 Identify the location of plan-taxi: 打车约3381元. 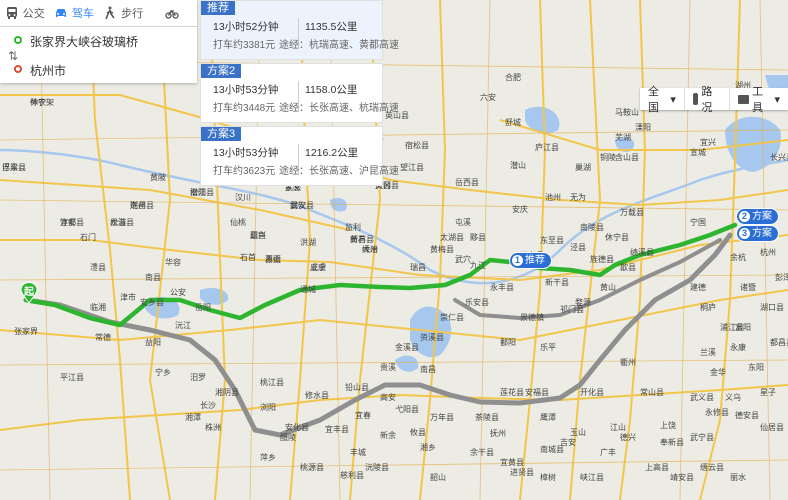
(244, 45).